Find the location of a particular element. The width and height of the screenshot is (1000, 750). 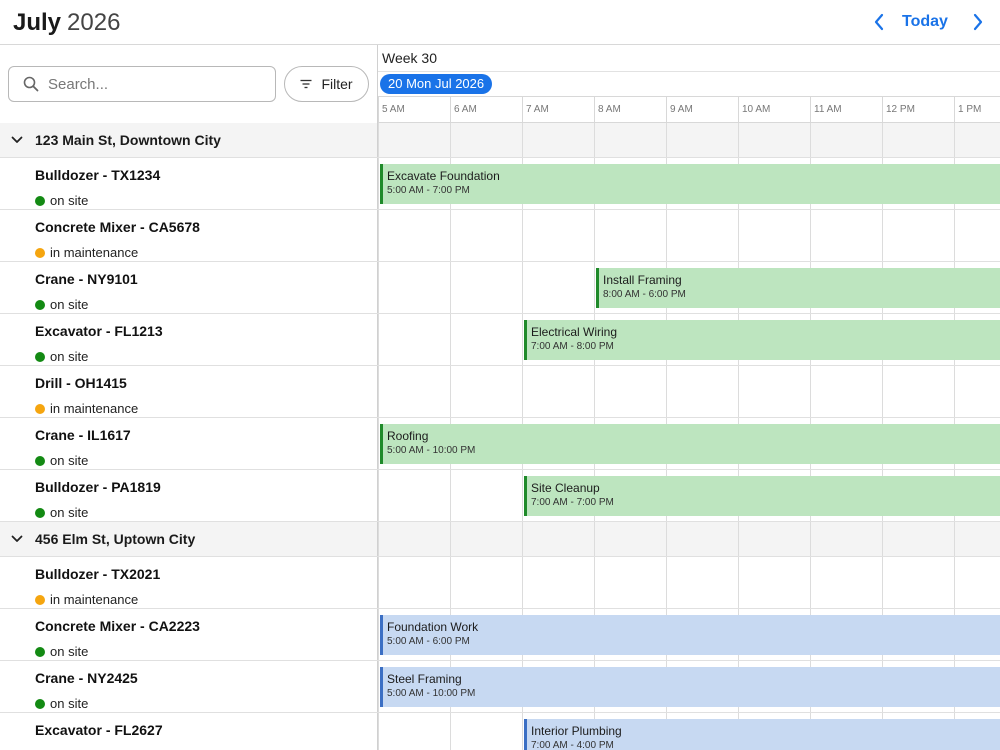

time-label: 10 AM is located at coordinates (756, 109).